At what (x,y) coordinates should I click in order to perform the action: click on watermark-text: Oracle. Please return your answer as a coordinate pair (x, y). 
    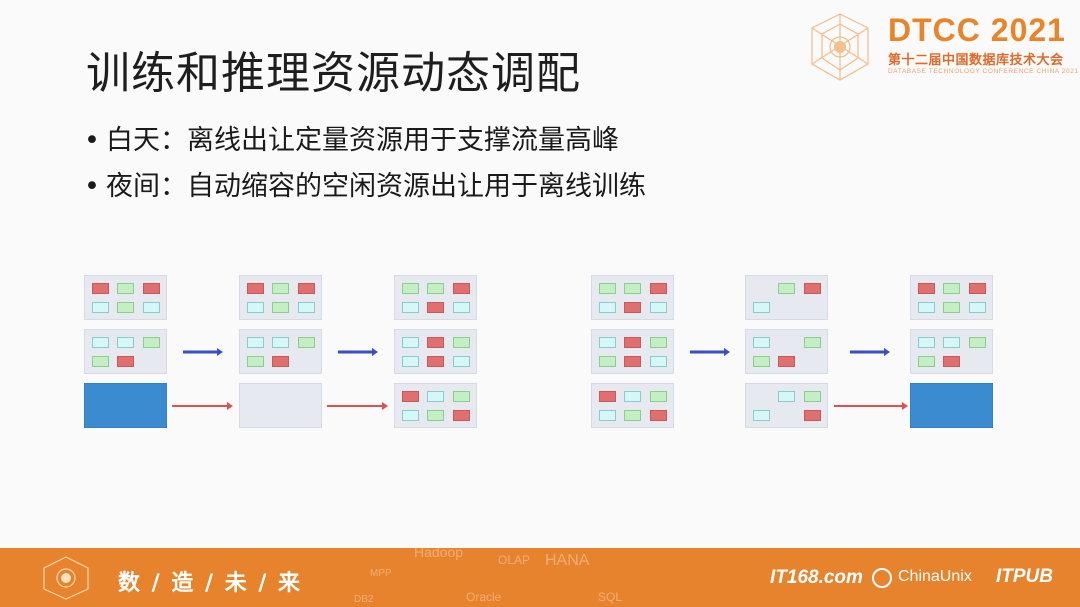
    Looking at the image, I should click on (484, 597).